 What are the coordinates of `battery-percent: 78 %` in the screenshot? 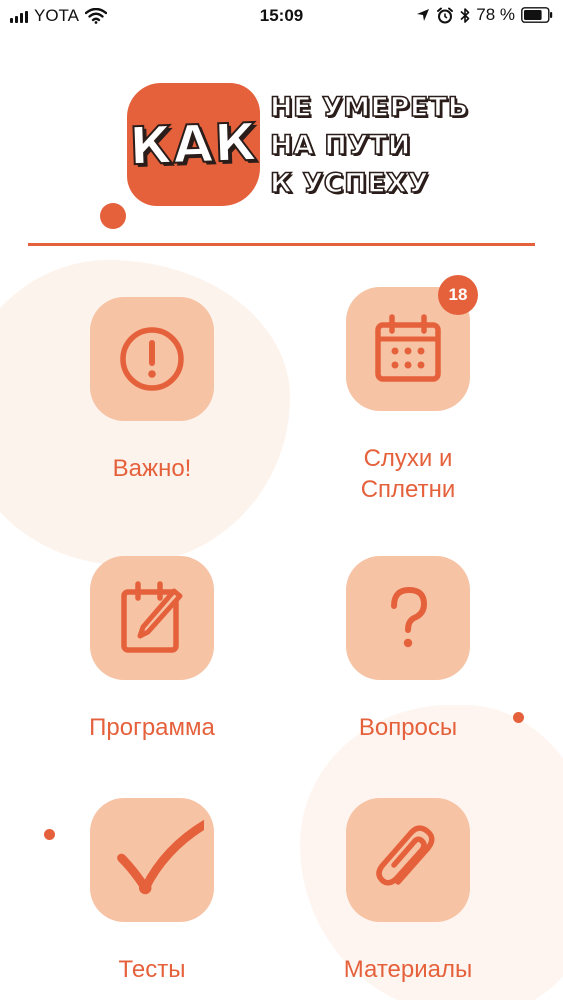 It's located at (495, 14).